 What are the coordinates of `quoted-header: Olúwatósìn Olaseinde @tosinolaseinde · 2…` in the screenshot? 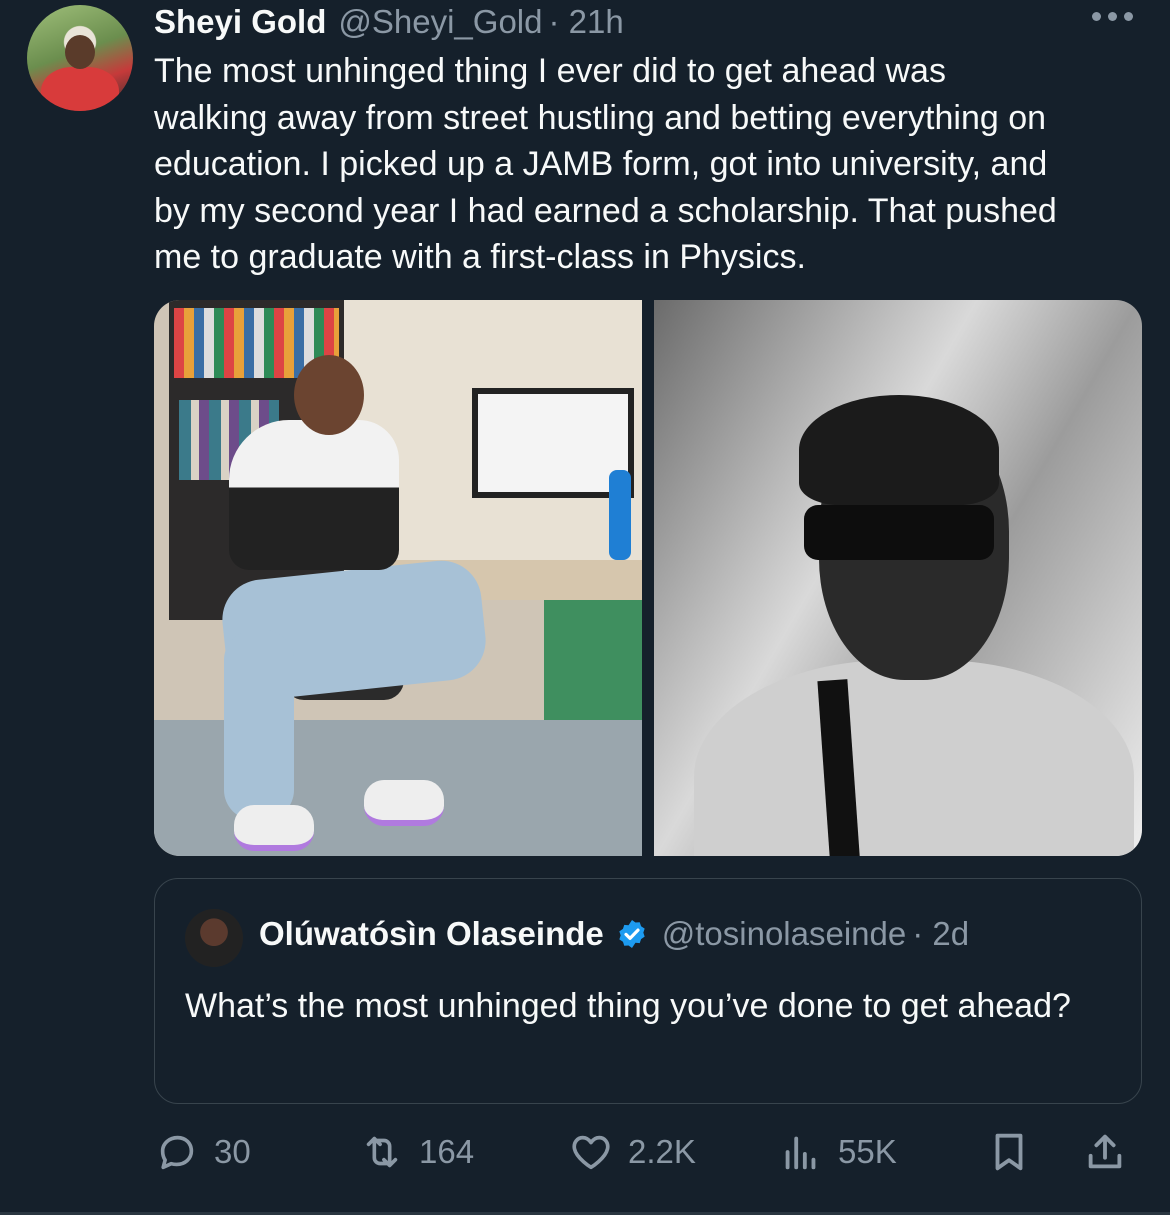 It's located at (614, 934).